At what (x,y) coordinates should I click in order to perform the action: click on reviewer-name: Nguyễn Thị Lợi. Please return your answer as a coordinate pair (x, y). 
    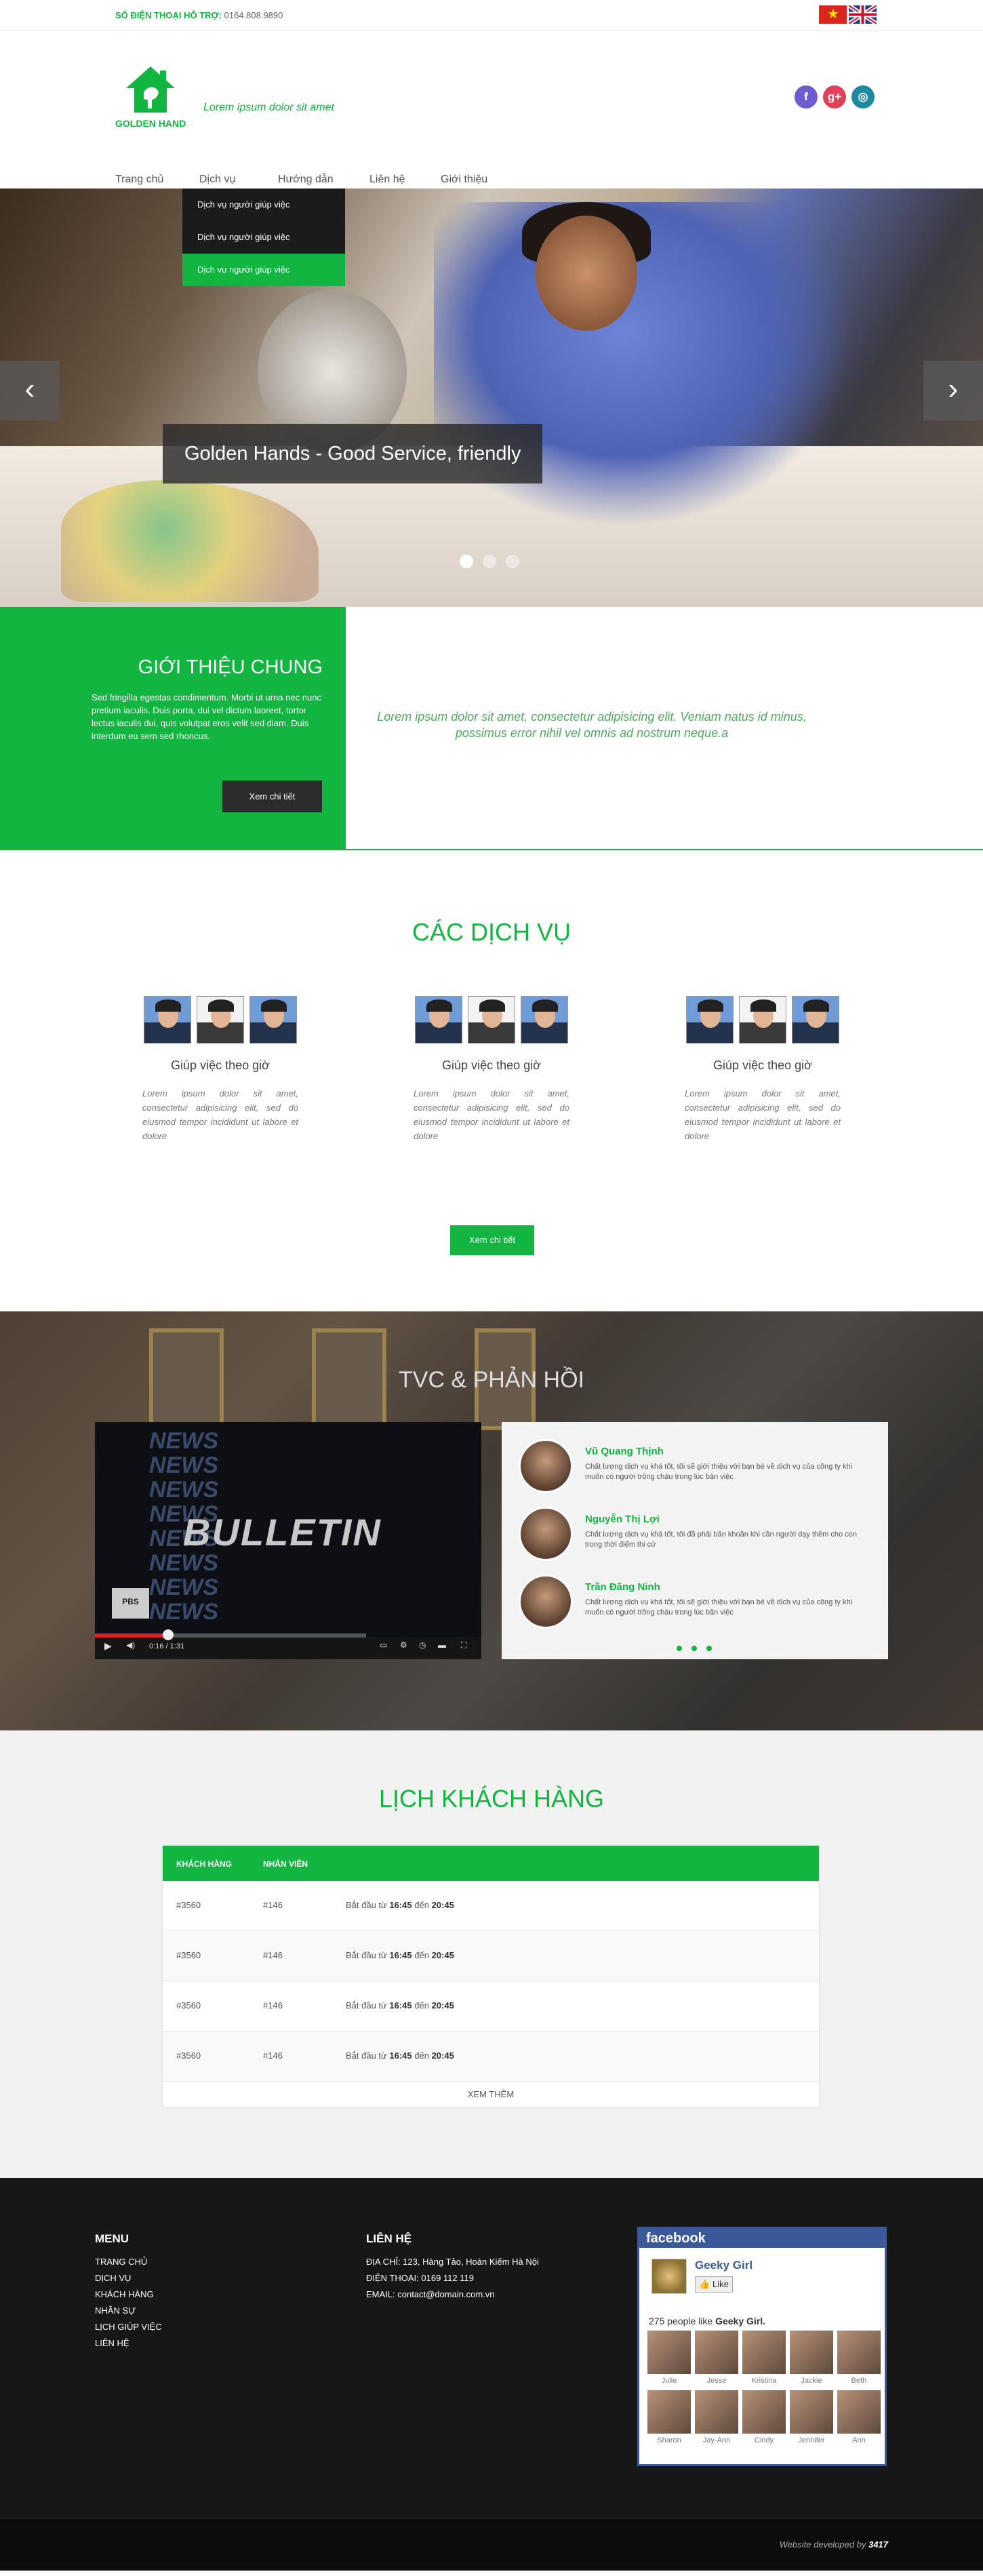
    Looking at the image, I should click on (622, 1519).